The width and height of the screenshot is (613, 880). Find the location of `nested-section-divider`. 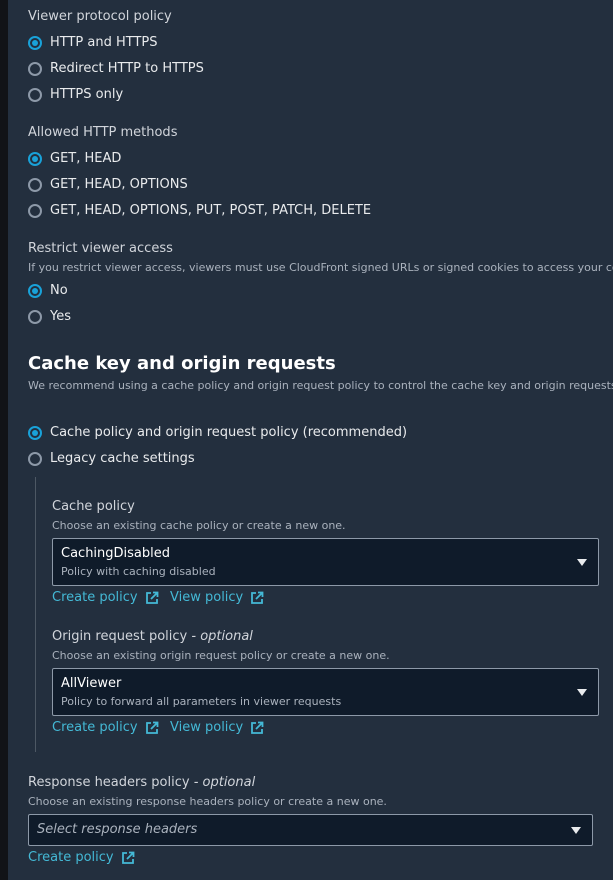

nested-section-divider is located at coordinates (35, 614).